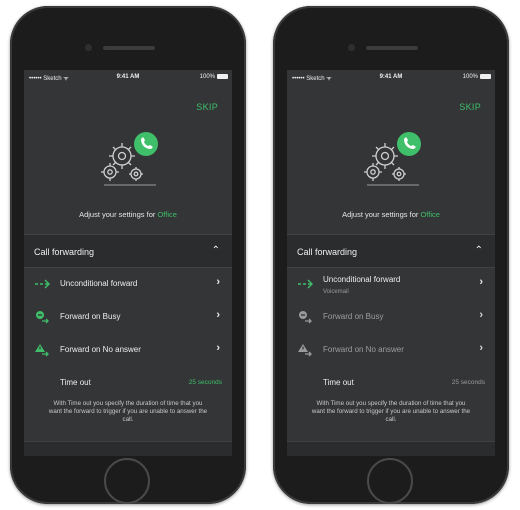 Image resolution: width=520 pixels, height=510 pixels. I want to click on row-unconditional-forward: Unconditional forward Voicemail ›, so click(391, 284).